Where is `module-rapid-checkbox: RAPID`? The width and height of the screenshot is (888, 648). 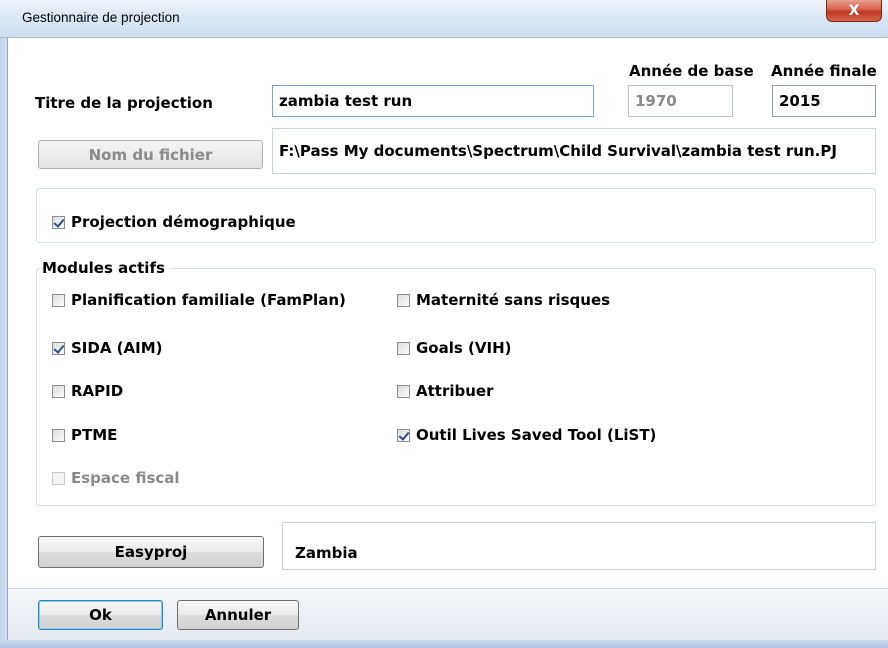
module-rapid-checkbox: RAPID is located at coordinates (87, 391).